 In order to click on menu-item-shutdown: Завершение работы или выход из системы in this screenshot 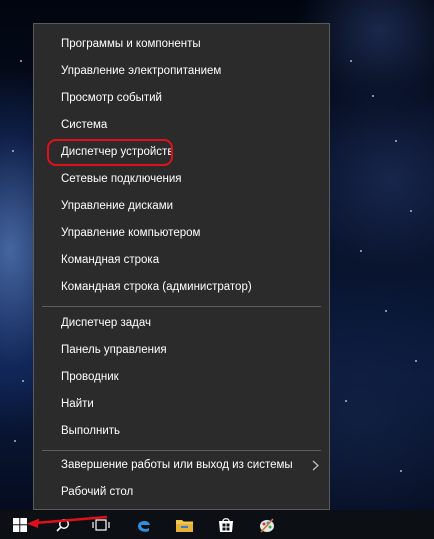, I will do `click(181, 465)`.